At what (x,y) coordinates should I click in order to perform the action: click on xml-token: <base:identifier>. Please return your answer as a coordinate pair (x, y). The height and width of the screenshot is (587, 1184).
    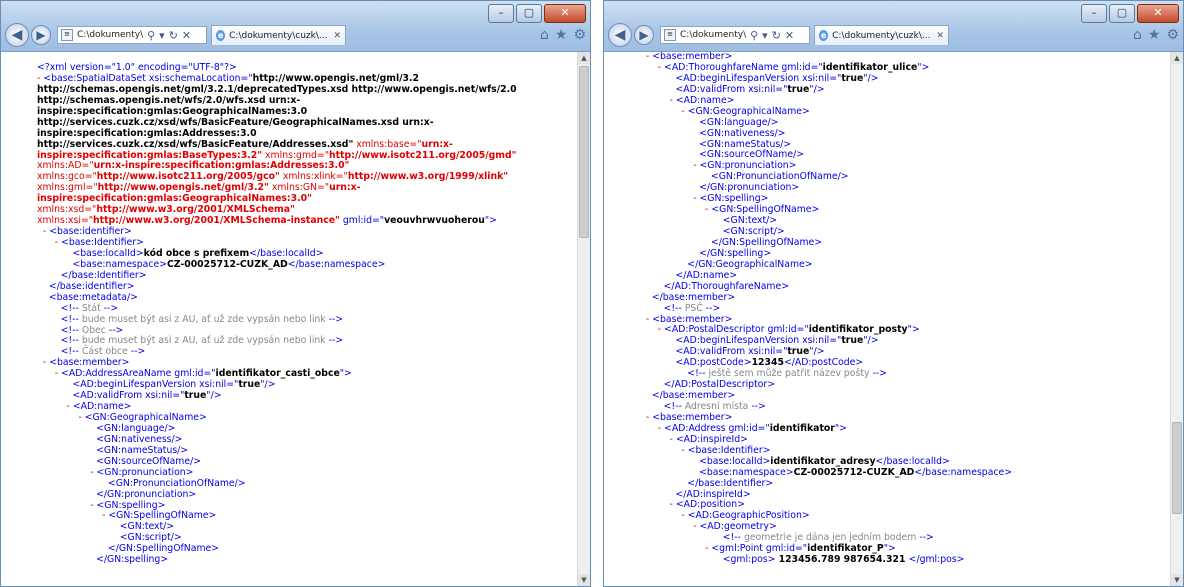
    Looking at the image, I should click on (90, 232).